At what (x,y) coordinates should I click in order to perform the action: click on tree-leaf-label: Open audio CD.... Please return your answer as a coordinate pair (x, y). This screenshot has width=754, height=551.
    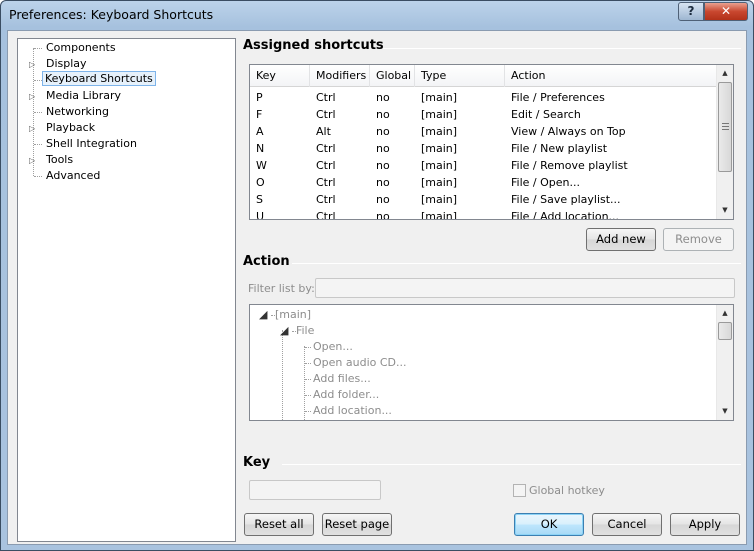
    Looking at the image, I should click on (360, 362).